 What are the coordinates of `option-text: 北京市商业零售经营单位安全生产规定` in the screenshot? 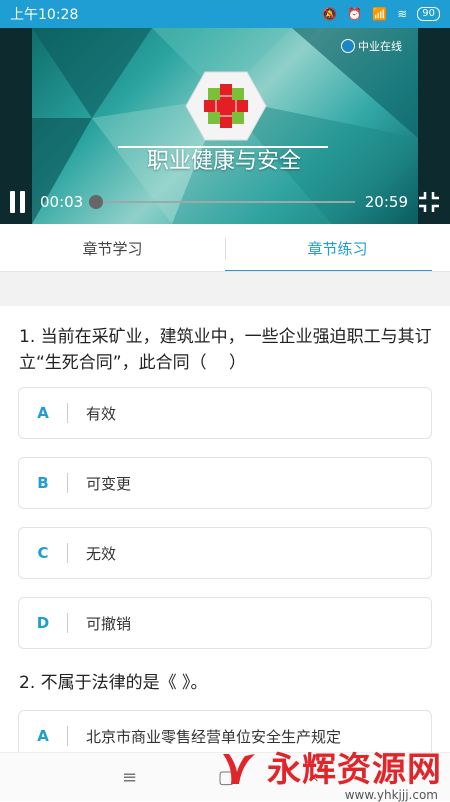 It's located at (214, 736).